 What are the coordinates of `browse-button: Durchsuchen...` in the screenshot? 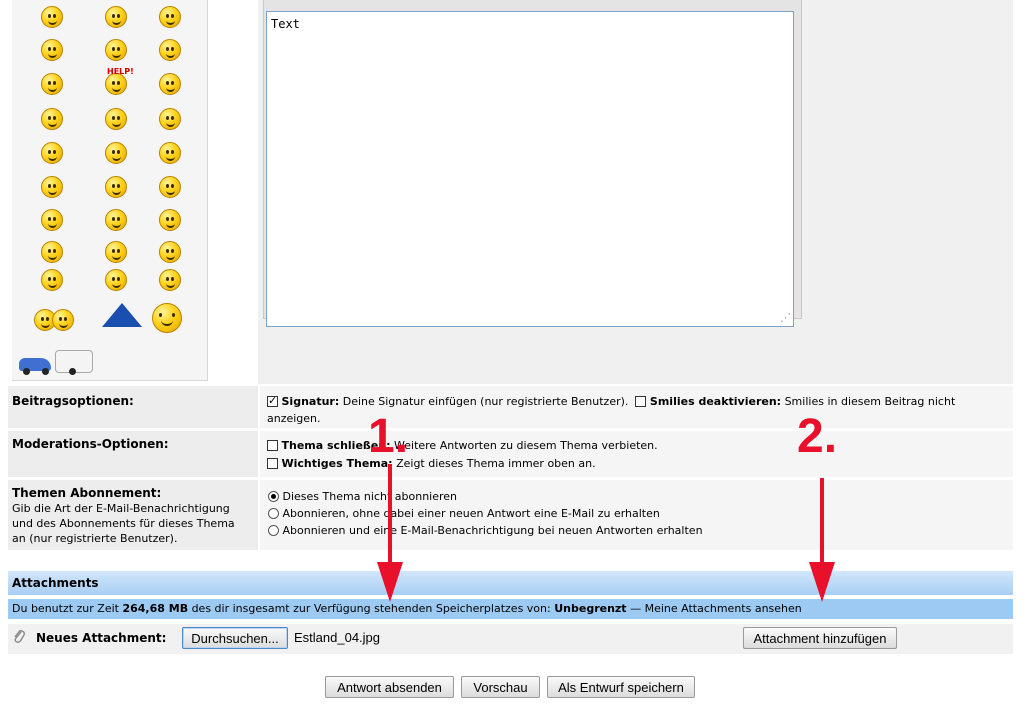 It's located at (235, 638).